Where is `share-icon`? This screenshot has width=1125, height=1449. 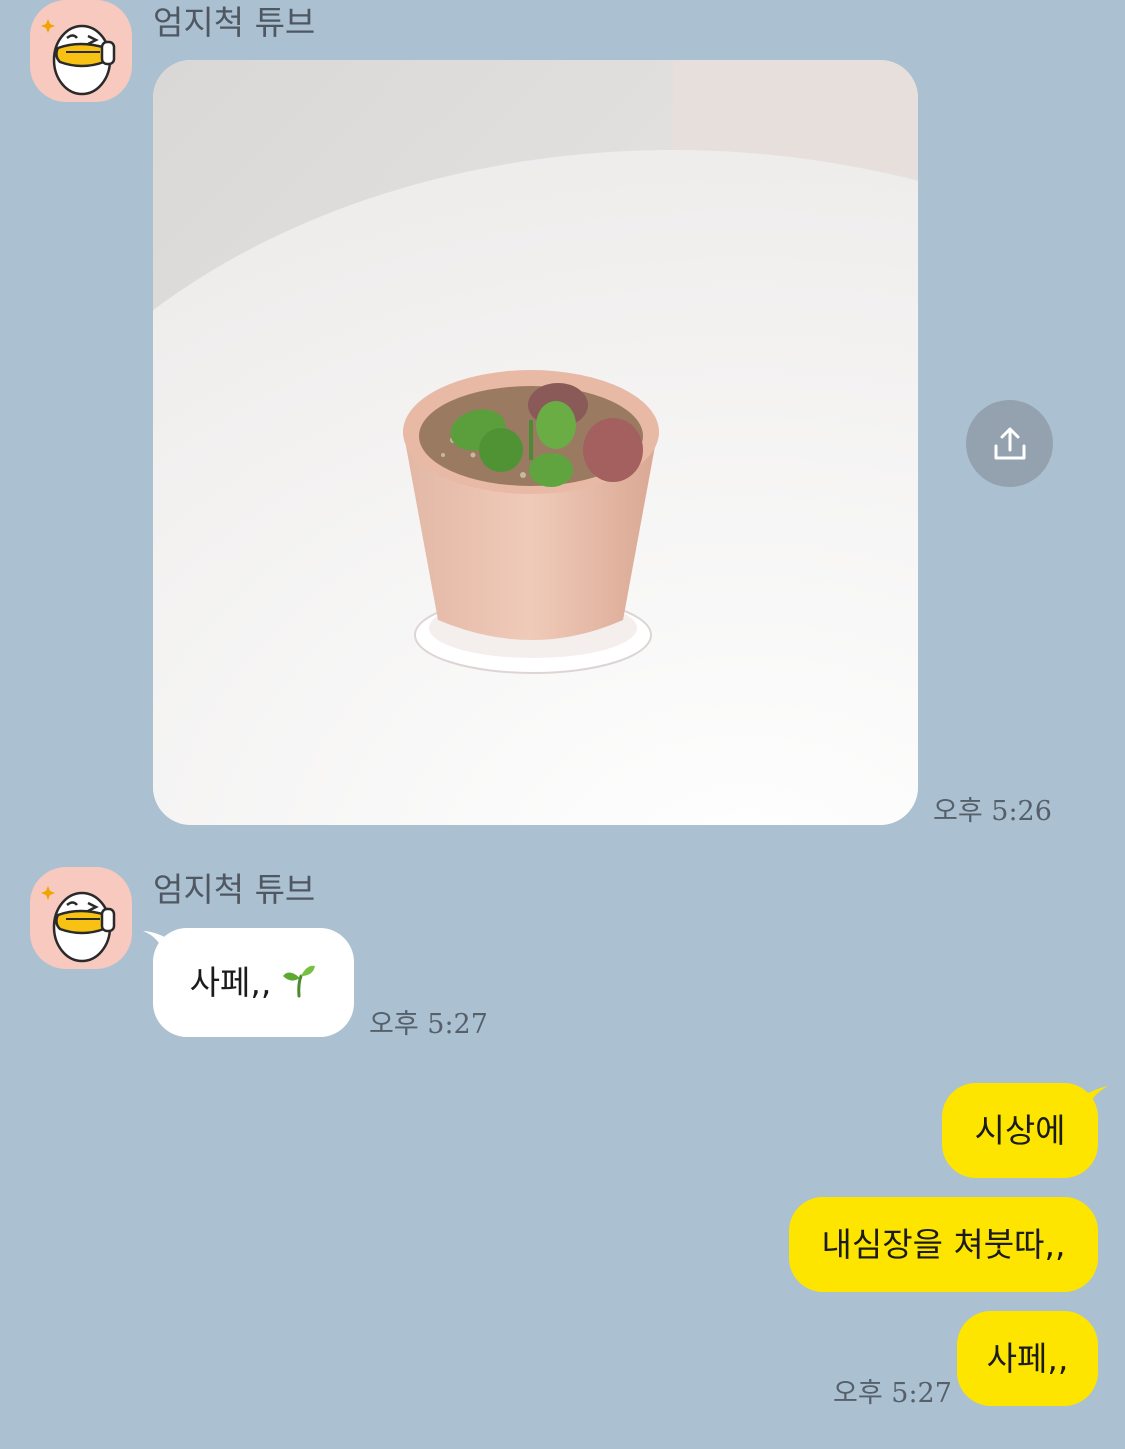 share-icon is located at coordinates (1009, 443).